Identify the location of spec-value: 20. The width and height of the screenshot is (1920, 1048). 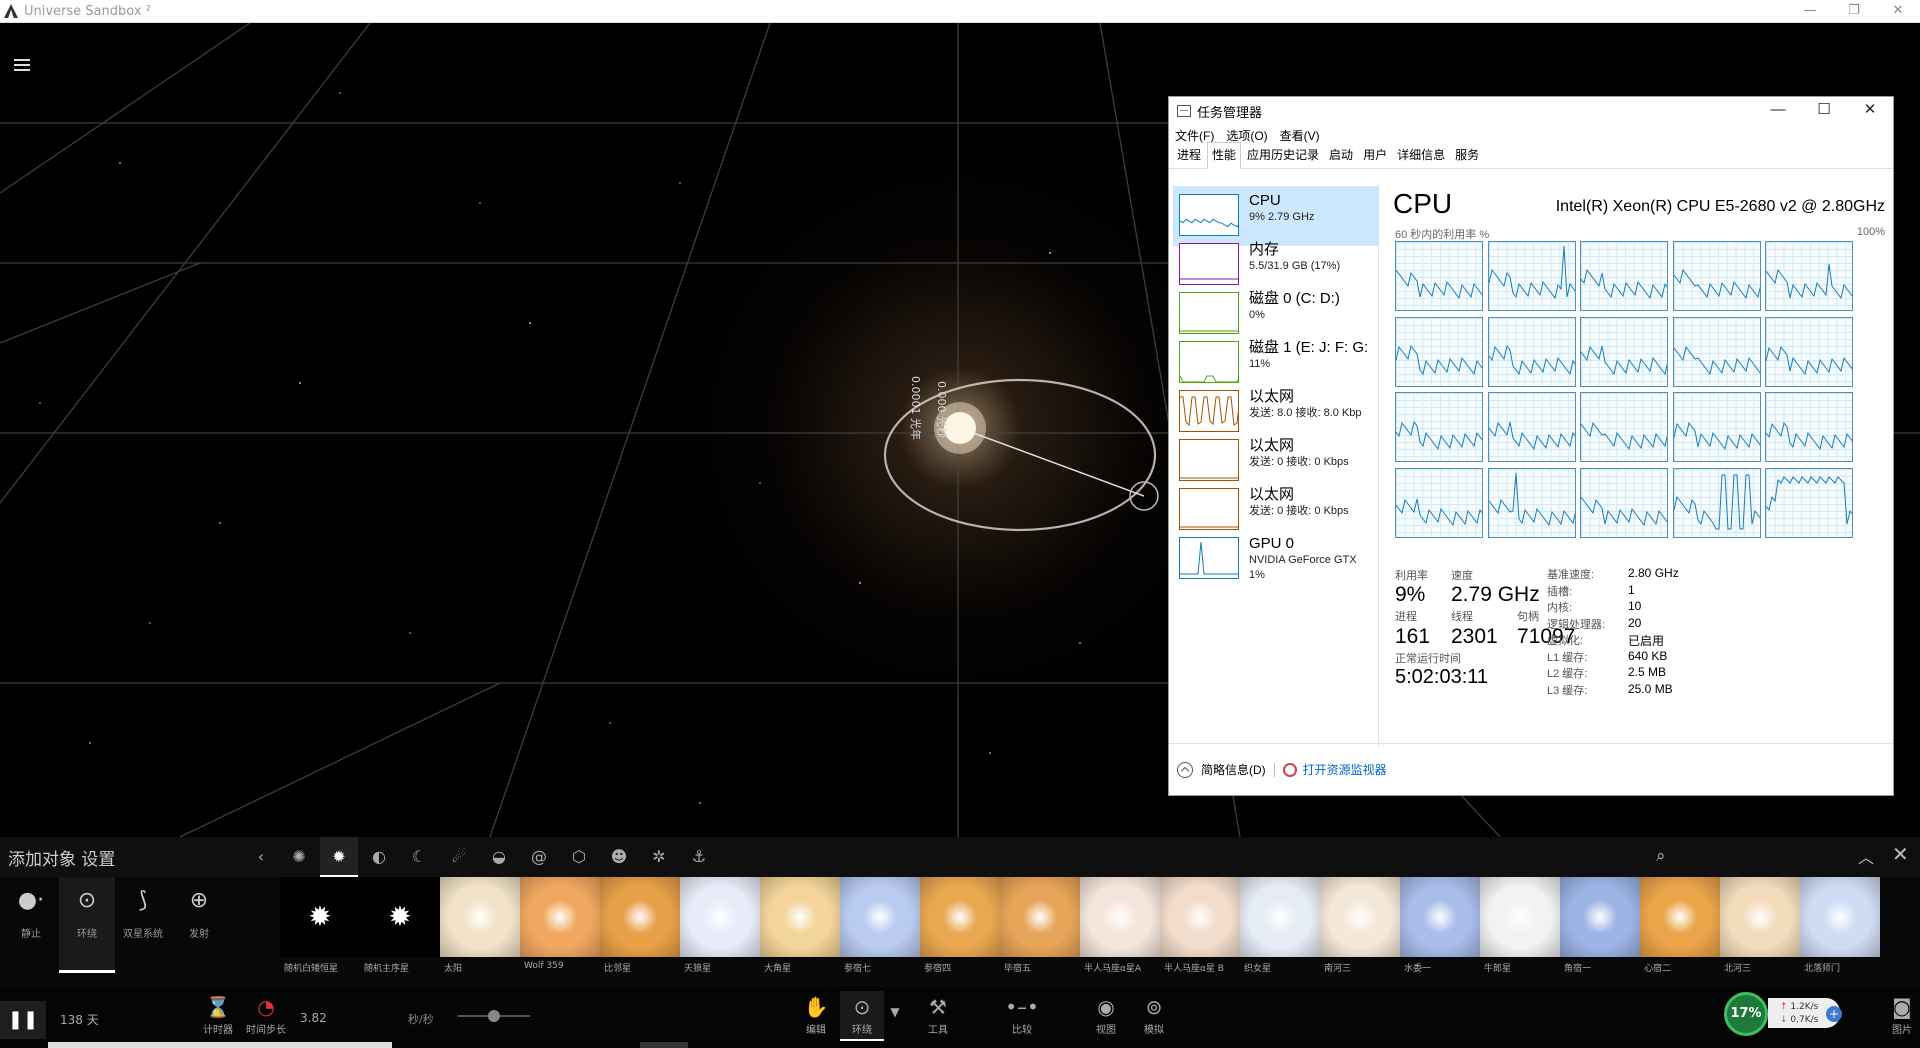
(1635, 622).